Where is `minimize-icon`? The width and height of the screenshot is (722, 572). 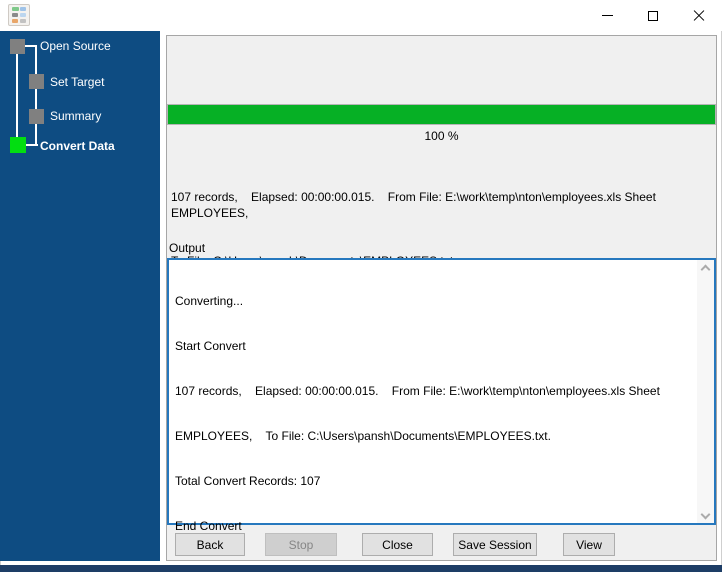
minimize-icon is located at coordinates (607, 15).